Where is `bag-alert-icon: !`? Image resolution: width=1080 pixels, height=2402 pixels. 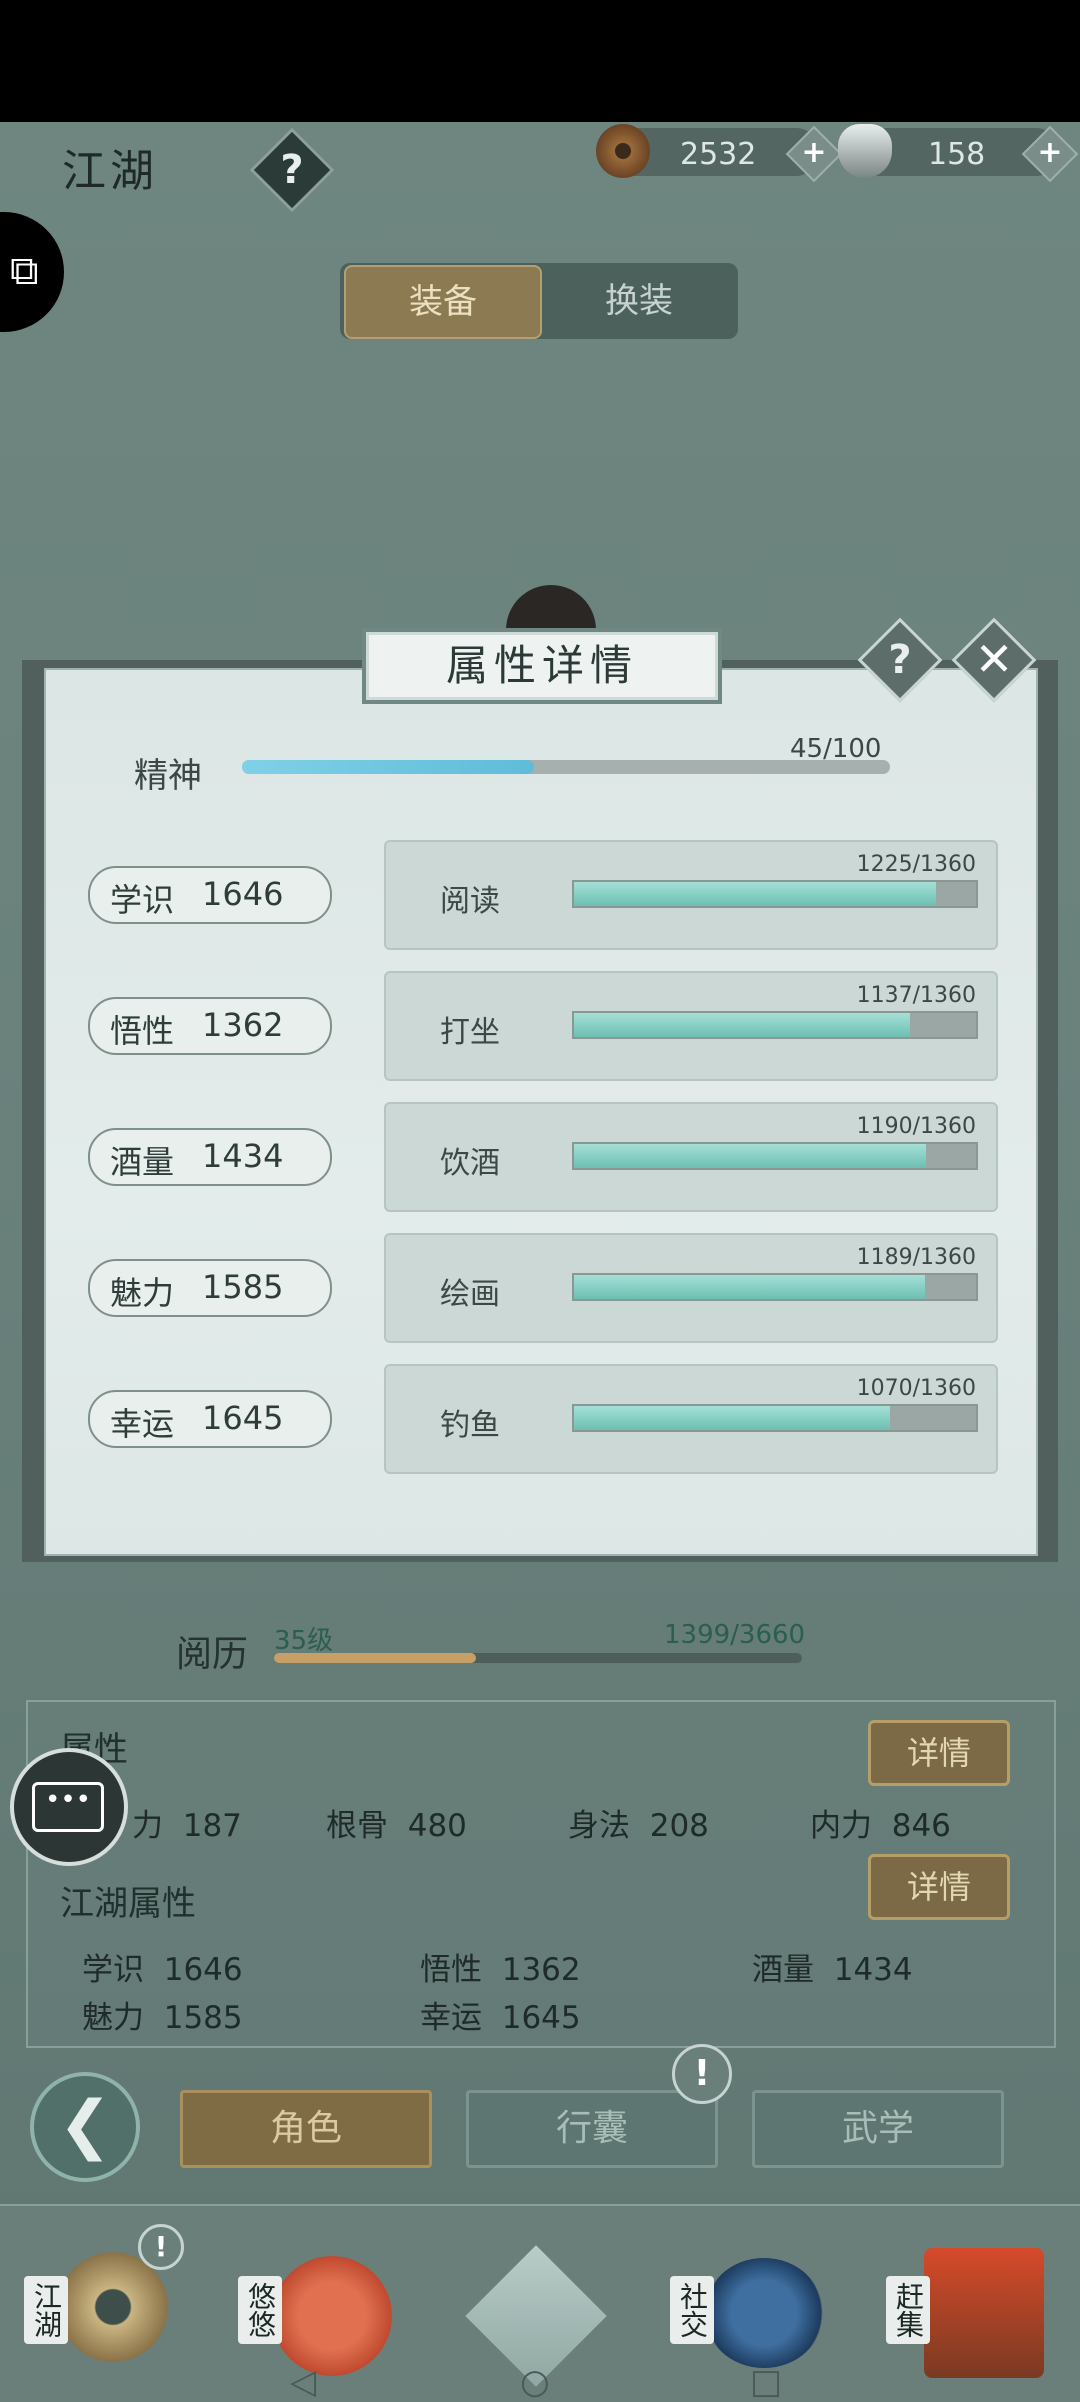 bag-alert-icon: ! is located at coordinates (702, 2074).